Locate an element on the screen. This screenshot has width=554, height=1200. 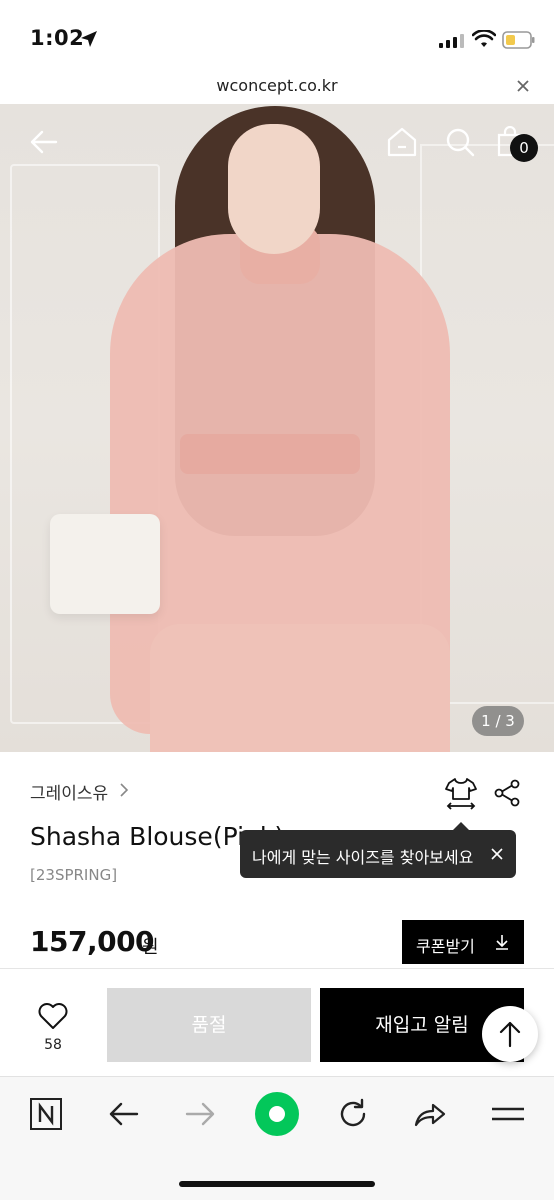
model-skirt is located at coordinates (300, 688).